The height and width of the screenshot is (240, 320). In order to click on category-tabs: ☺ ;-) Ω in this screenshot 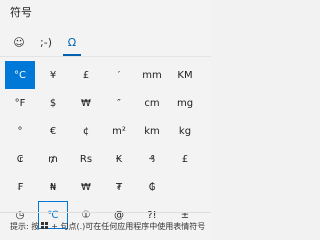, I will do `click(45, 44)`.